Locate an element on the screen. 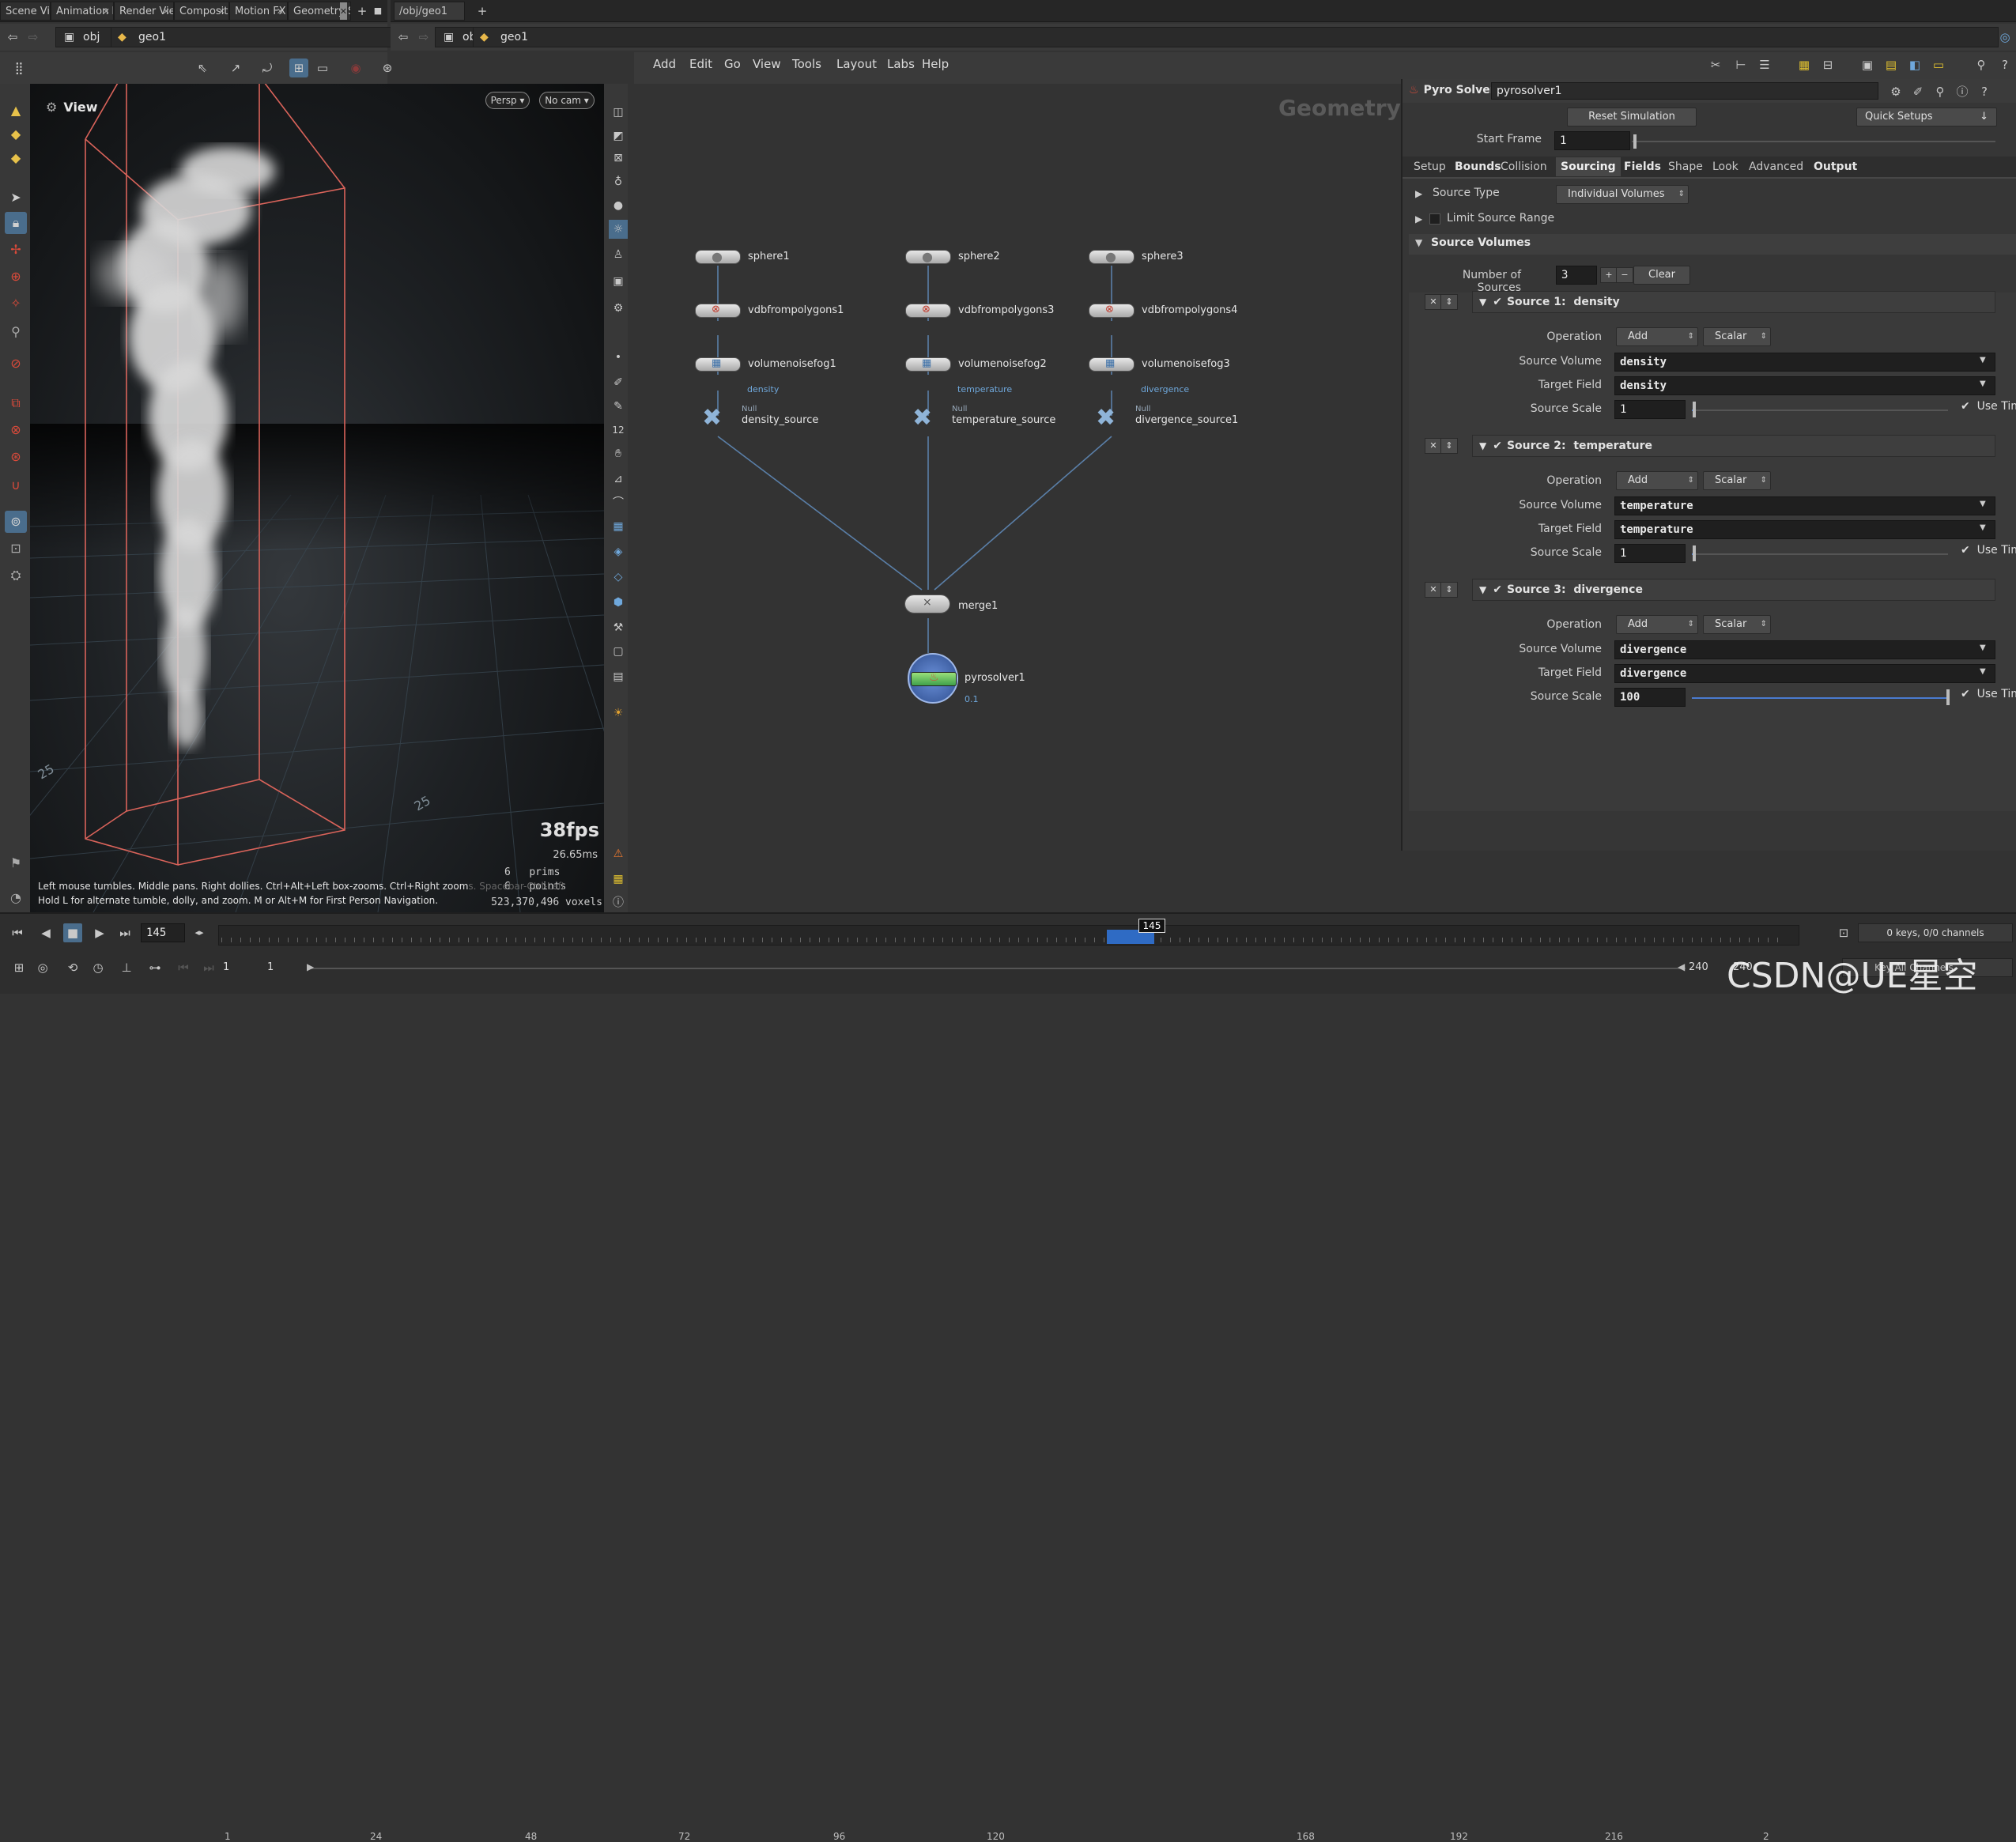 The height and width of the screenshot is (1842, 2016). curve-icon: ⌒ is located at coordinates (618, 502).